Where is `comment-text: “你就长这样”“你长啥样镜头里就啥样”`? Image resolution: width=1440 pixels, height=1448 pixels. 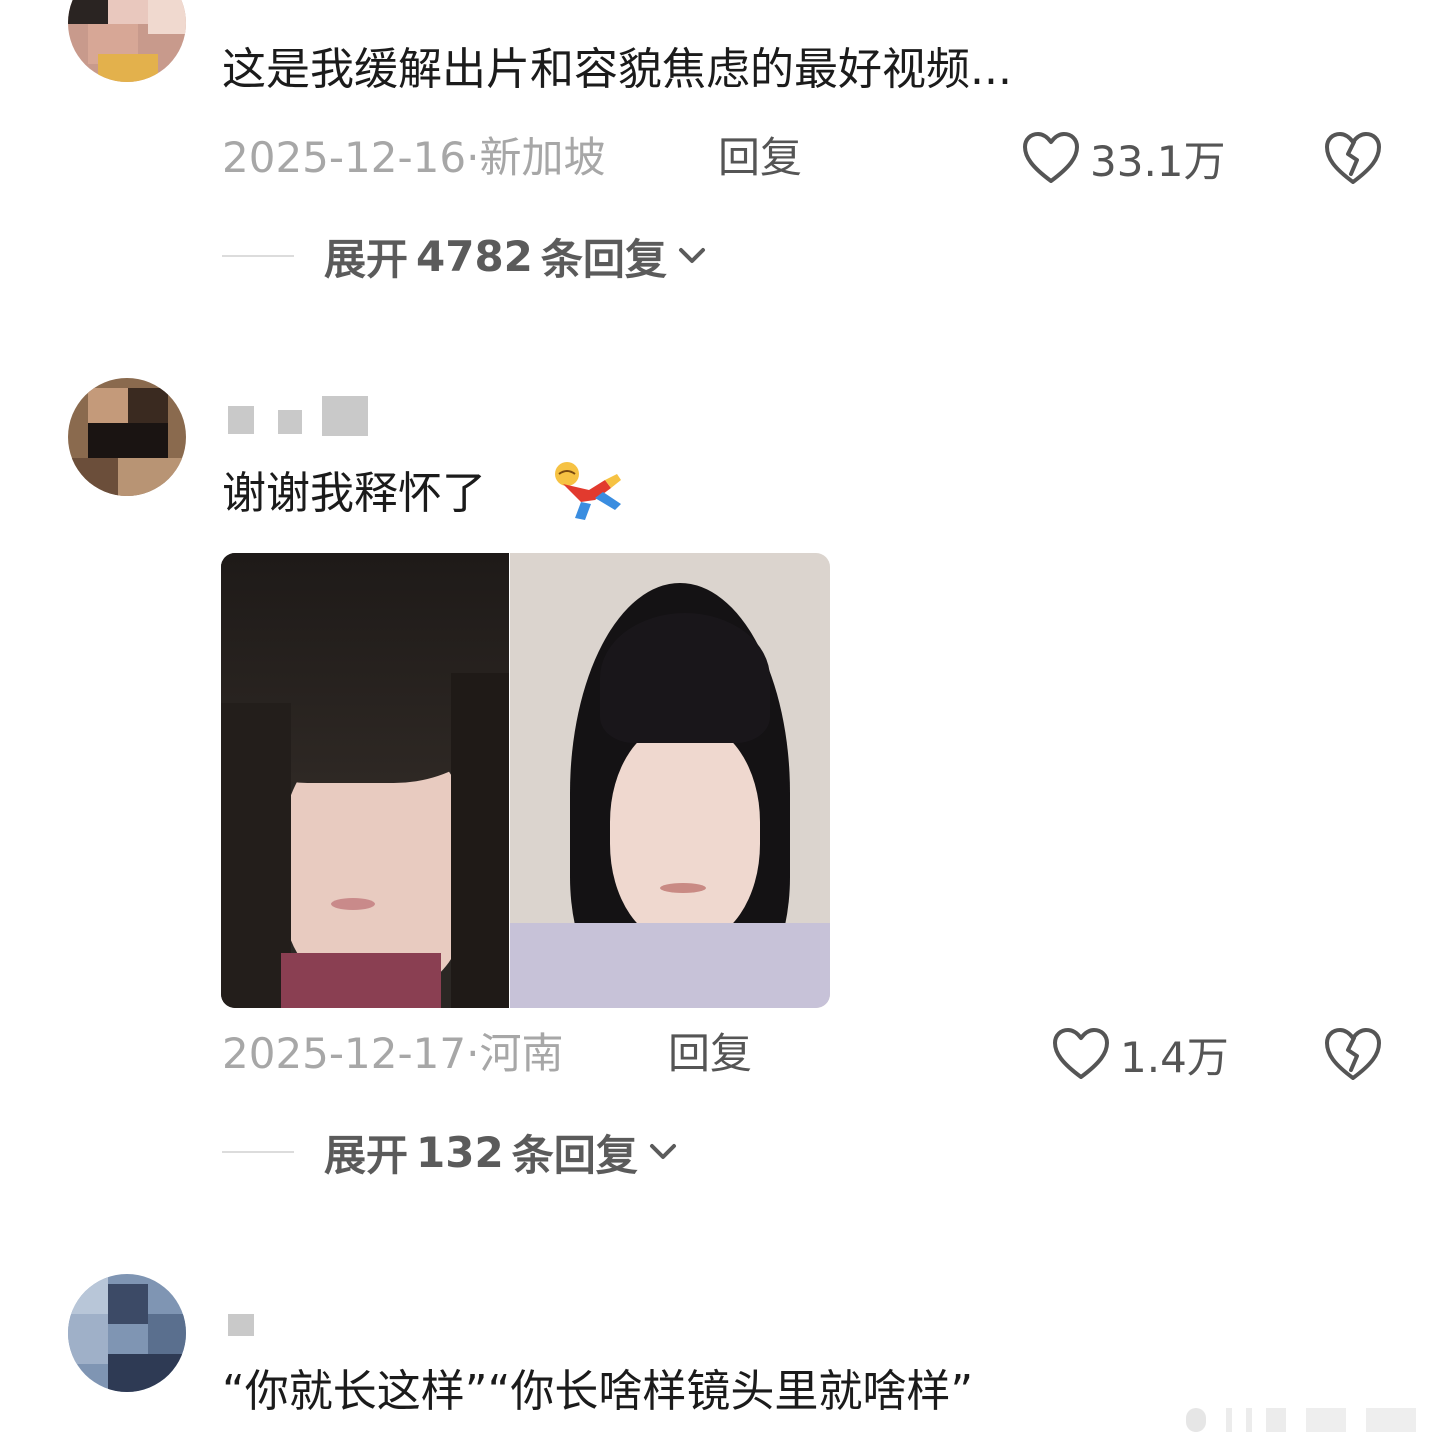
comment-text: “你就长这样”“你长啥样镜头里就啥样” is located at coordinates (598, 1391).